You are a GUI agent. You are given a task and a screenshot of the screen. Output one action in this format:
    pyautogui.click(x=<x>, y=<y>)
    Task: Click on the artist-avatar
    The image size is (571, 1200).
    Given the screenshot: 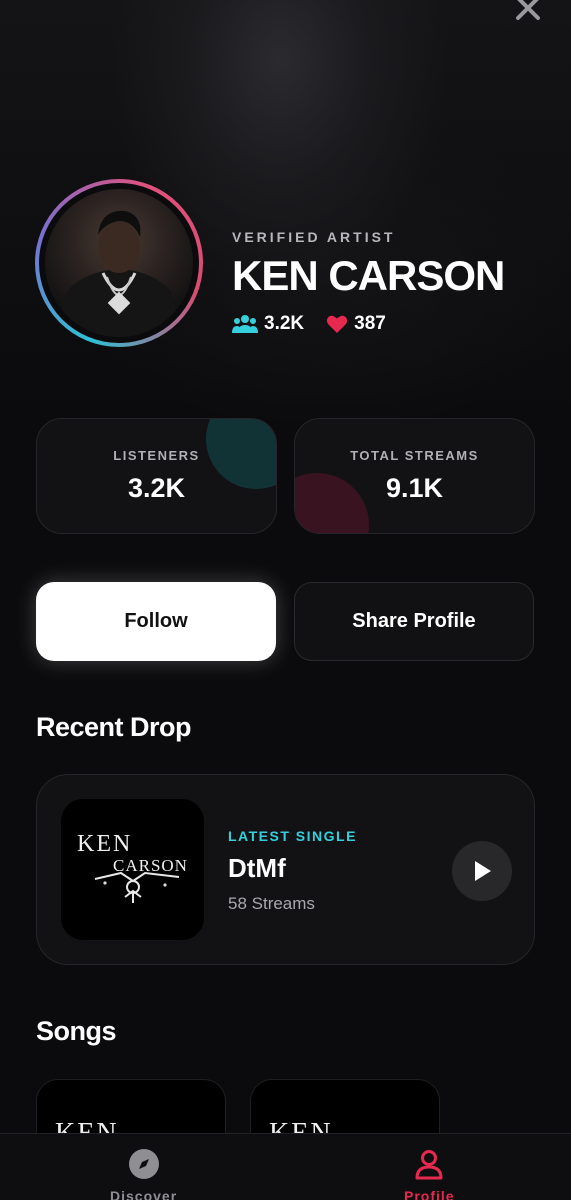 What is the action you would take?
    pyautogui.click(x=119, y=263)
    